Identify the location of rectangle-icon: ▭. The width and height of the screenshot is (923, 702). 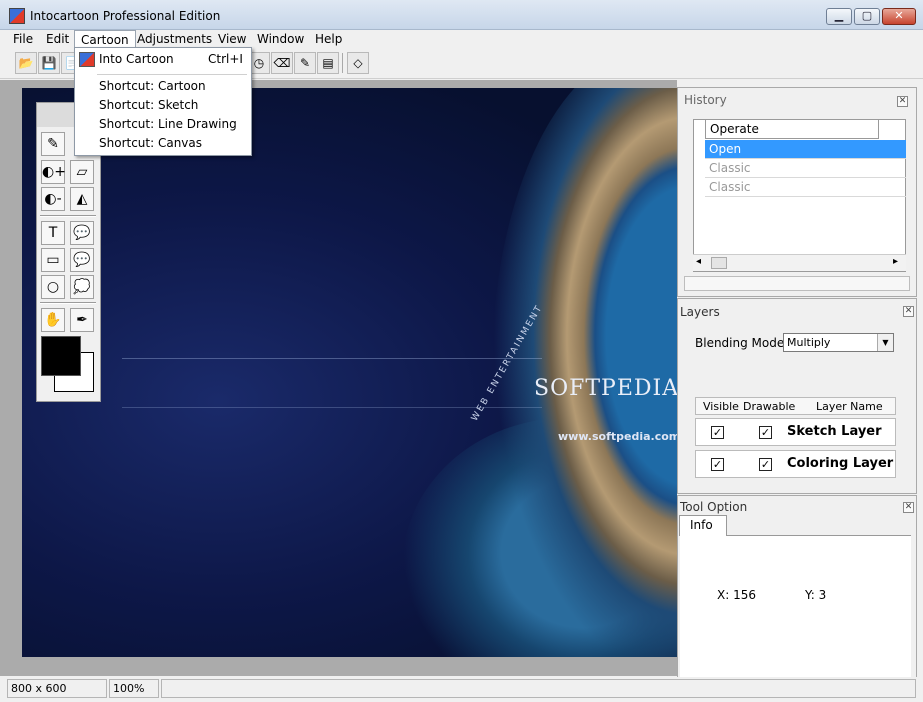
(53, 260).